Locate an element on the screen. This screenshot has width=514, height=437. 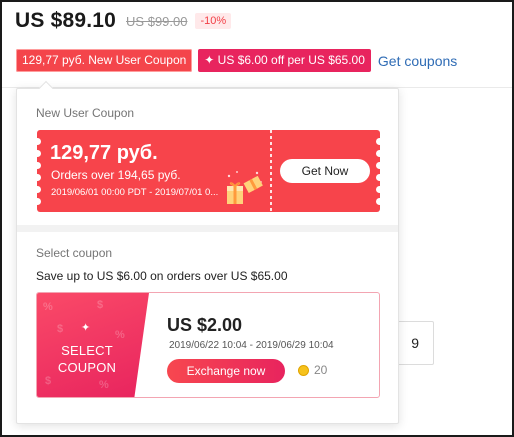
gift-icon is located at coordinates (245, 187).